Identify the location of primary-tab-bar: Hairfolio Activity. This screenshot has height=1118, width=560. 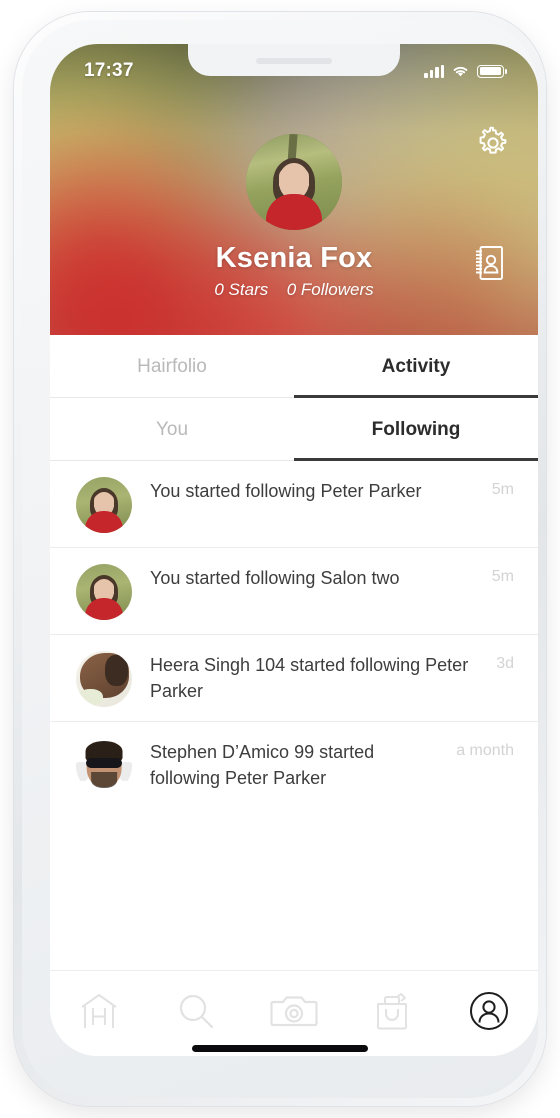
(294, 366).